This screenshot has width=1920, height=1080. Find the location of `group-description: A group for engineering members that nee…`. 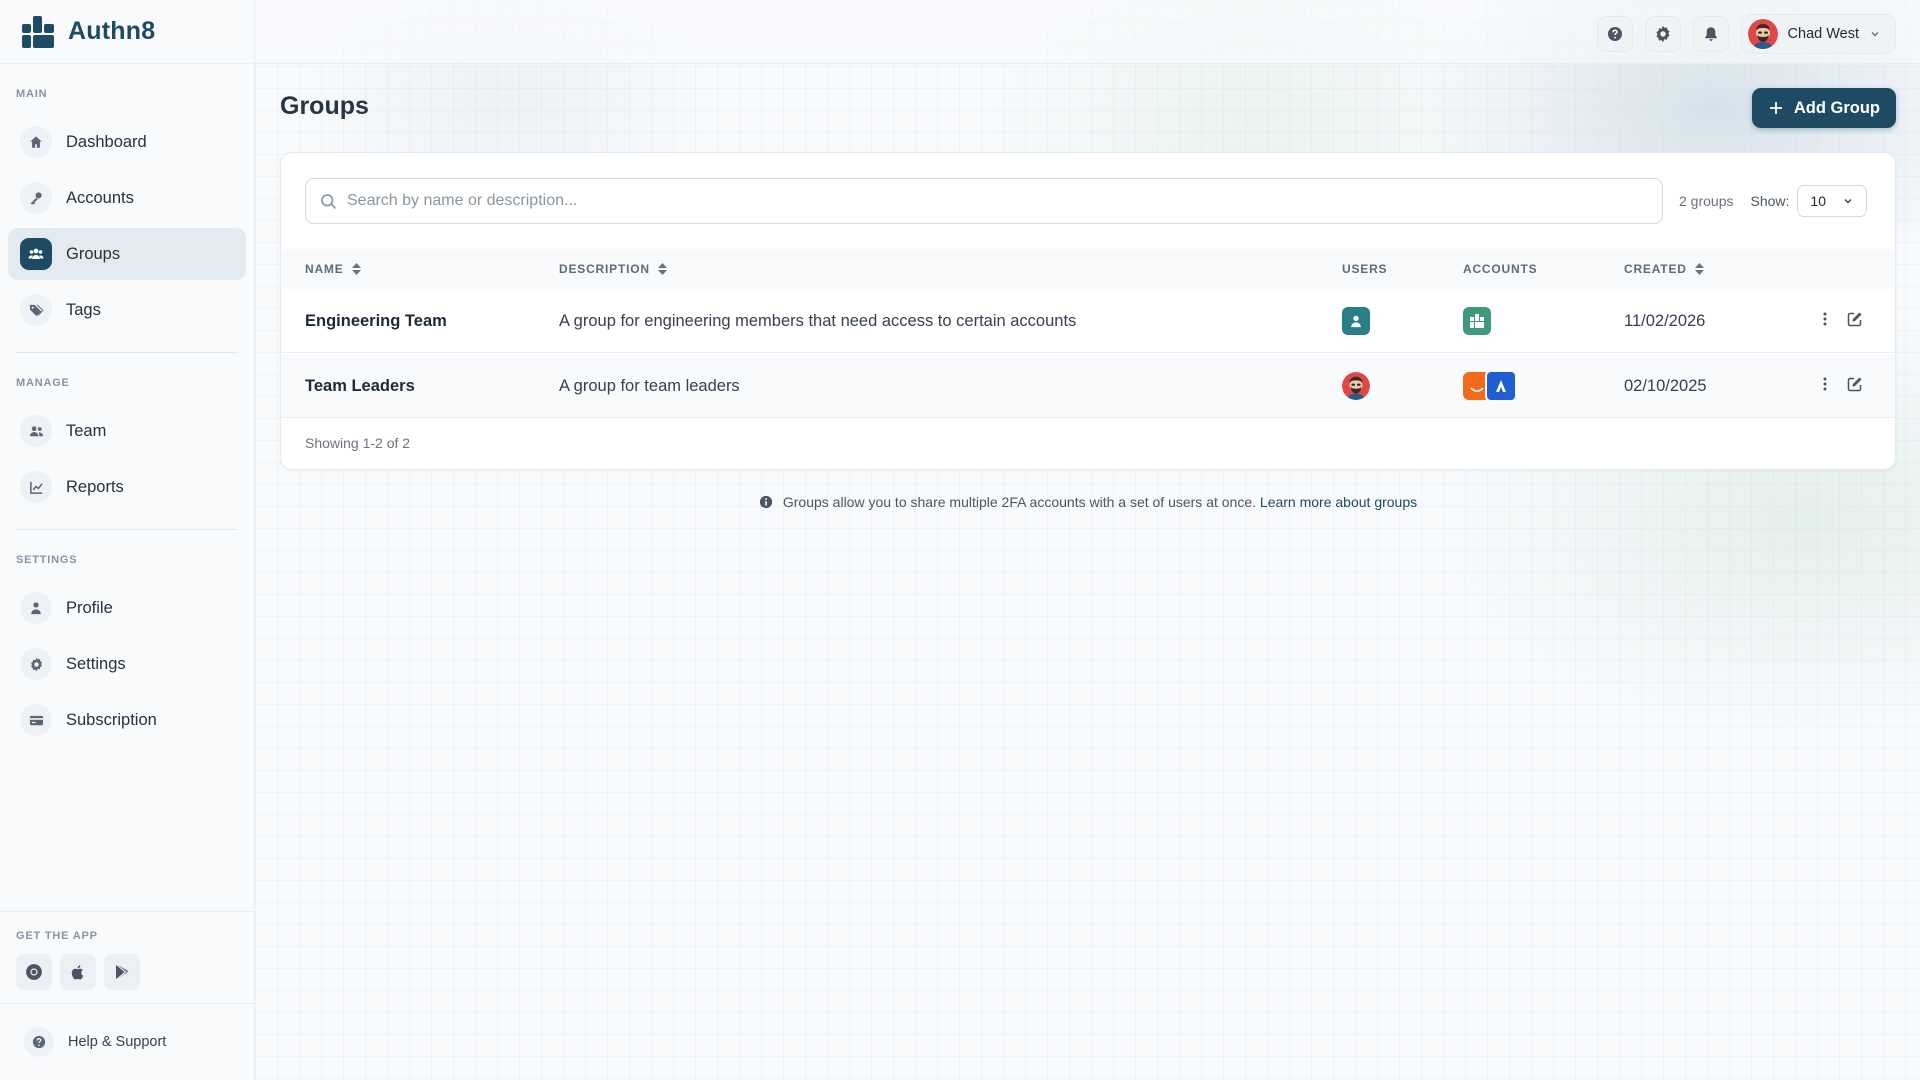

group-description: A group for engineering members that nee… is located at coordinates (818, 320).